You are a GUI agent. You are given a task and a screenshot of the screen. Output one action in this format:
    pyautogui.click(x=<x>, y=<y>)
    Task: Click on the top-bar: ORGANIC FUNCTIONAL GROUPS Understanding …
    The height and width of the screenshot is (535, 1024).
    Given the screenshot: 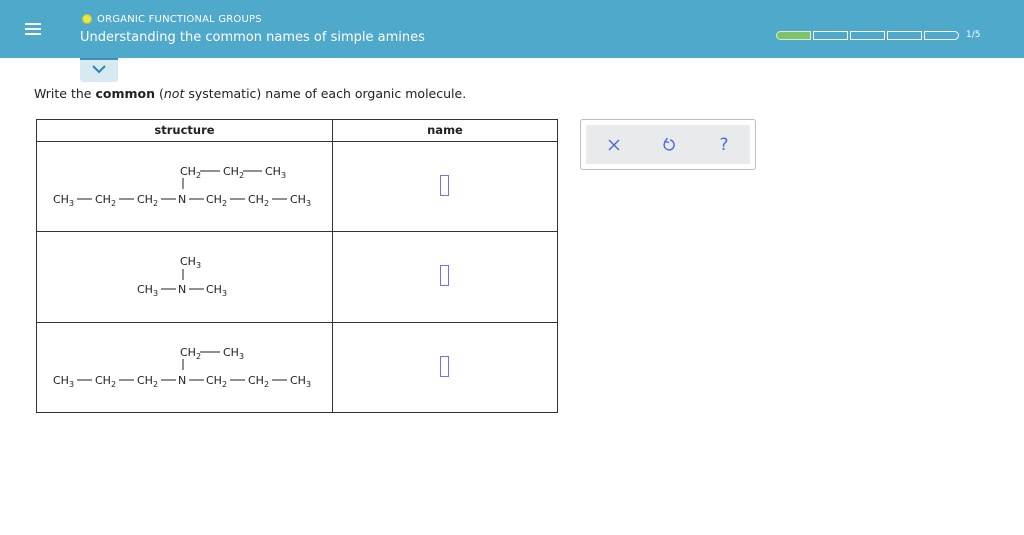 What is the action you would take?
    pyautogui.click(x=512, y=29)
    